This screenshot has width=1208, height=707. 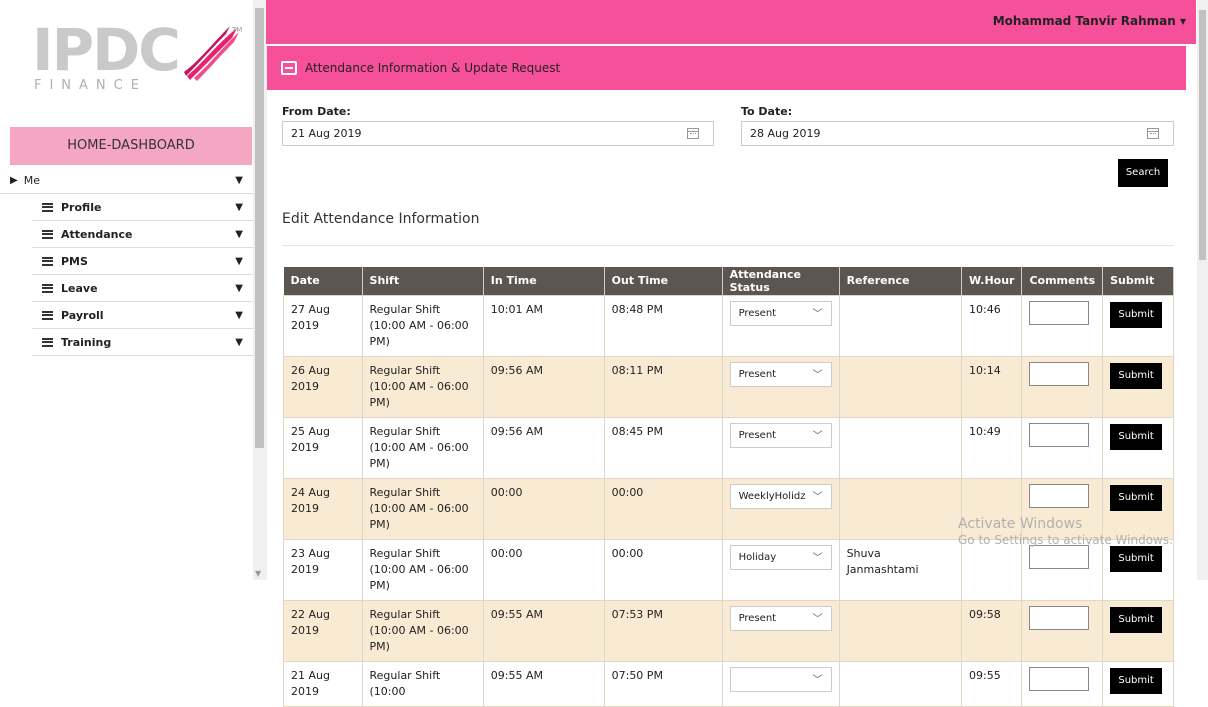 What do you see at coordinates (900, 569) in the screenshot?
I see `reference-cell: Shuva Janmashtami` at bounding box center [900, 569].